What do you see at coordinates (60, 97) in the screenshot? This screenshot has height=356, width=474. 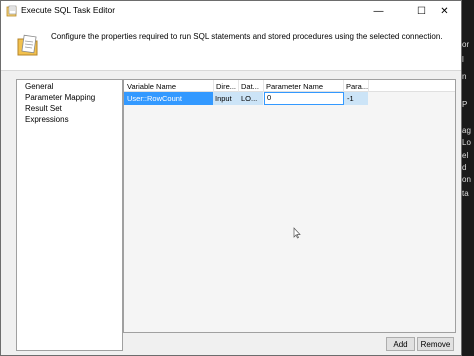 I see `nav-item-parameter-mapping: Parameter Mapping` at bounding box center [60, 97].